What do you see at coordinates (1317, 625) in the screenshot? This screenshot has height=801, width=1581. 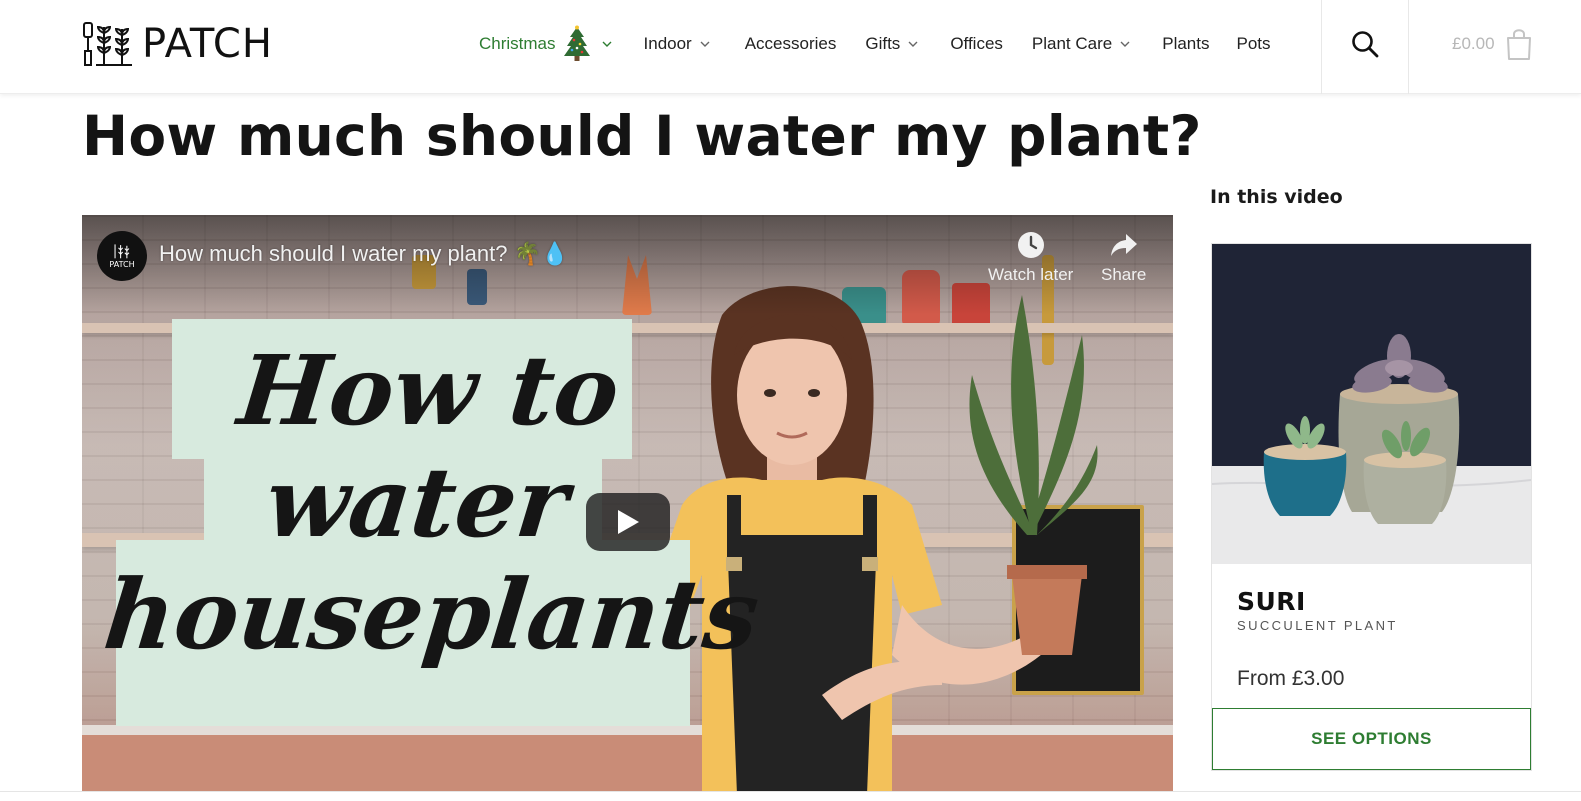 I see `product-subtitle: SUCCULENT PLANT` at bounding box center [1317, 625].